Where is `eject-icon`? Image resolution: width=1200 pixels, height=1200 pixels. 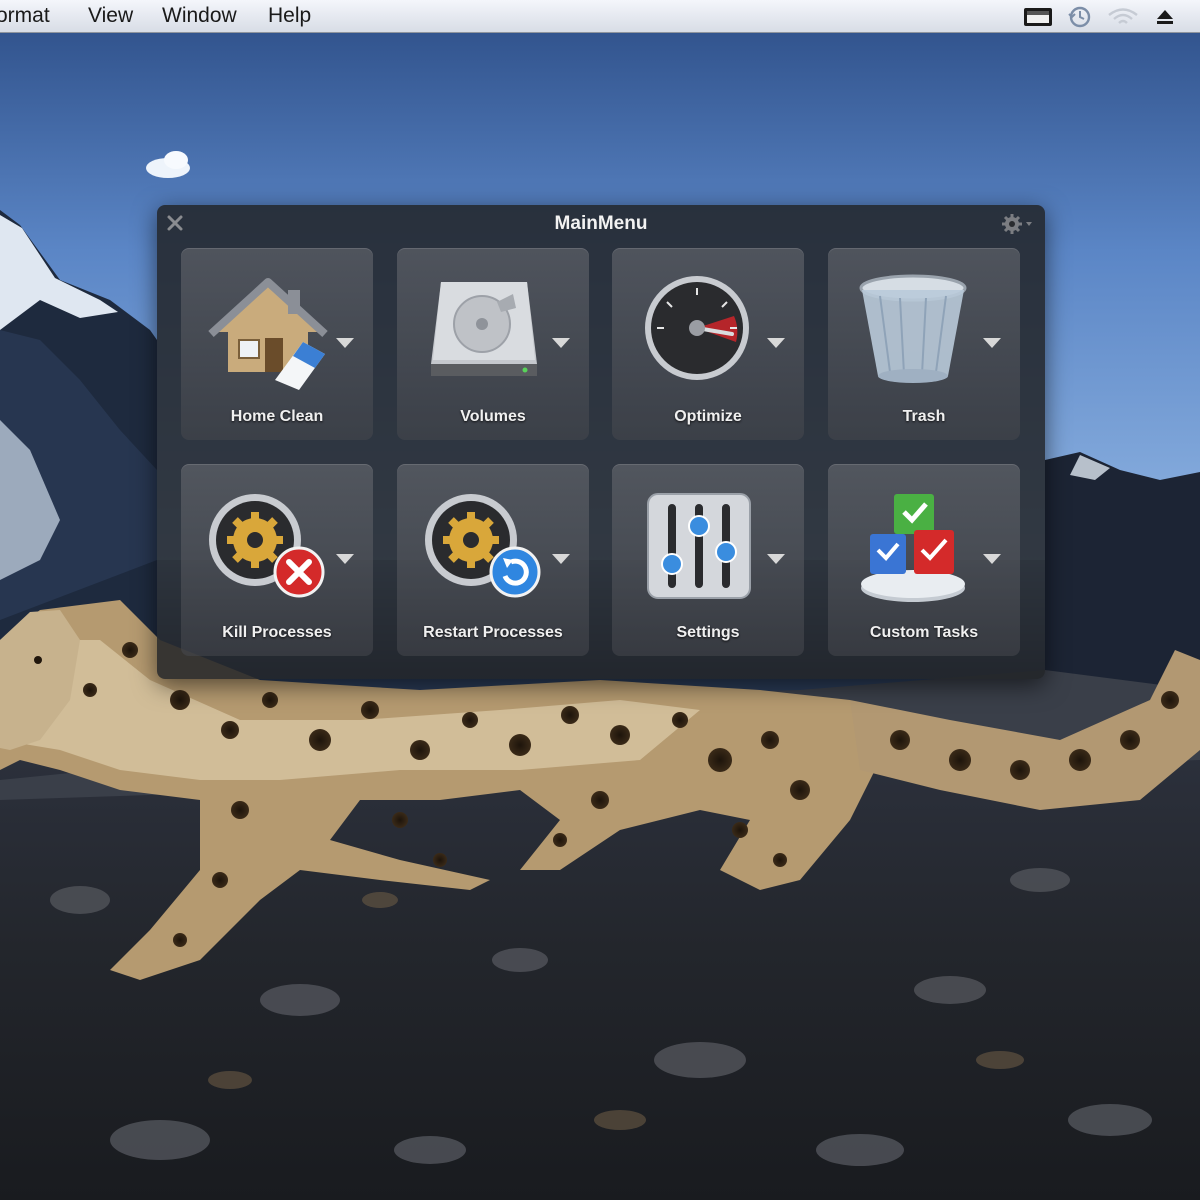
eject-icon is located at coordinates (1165, 17).